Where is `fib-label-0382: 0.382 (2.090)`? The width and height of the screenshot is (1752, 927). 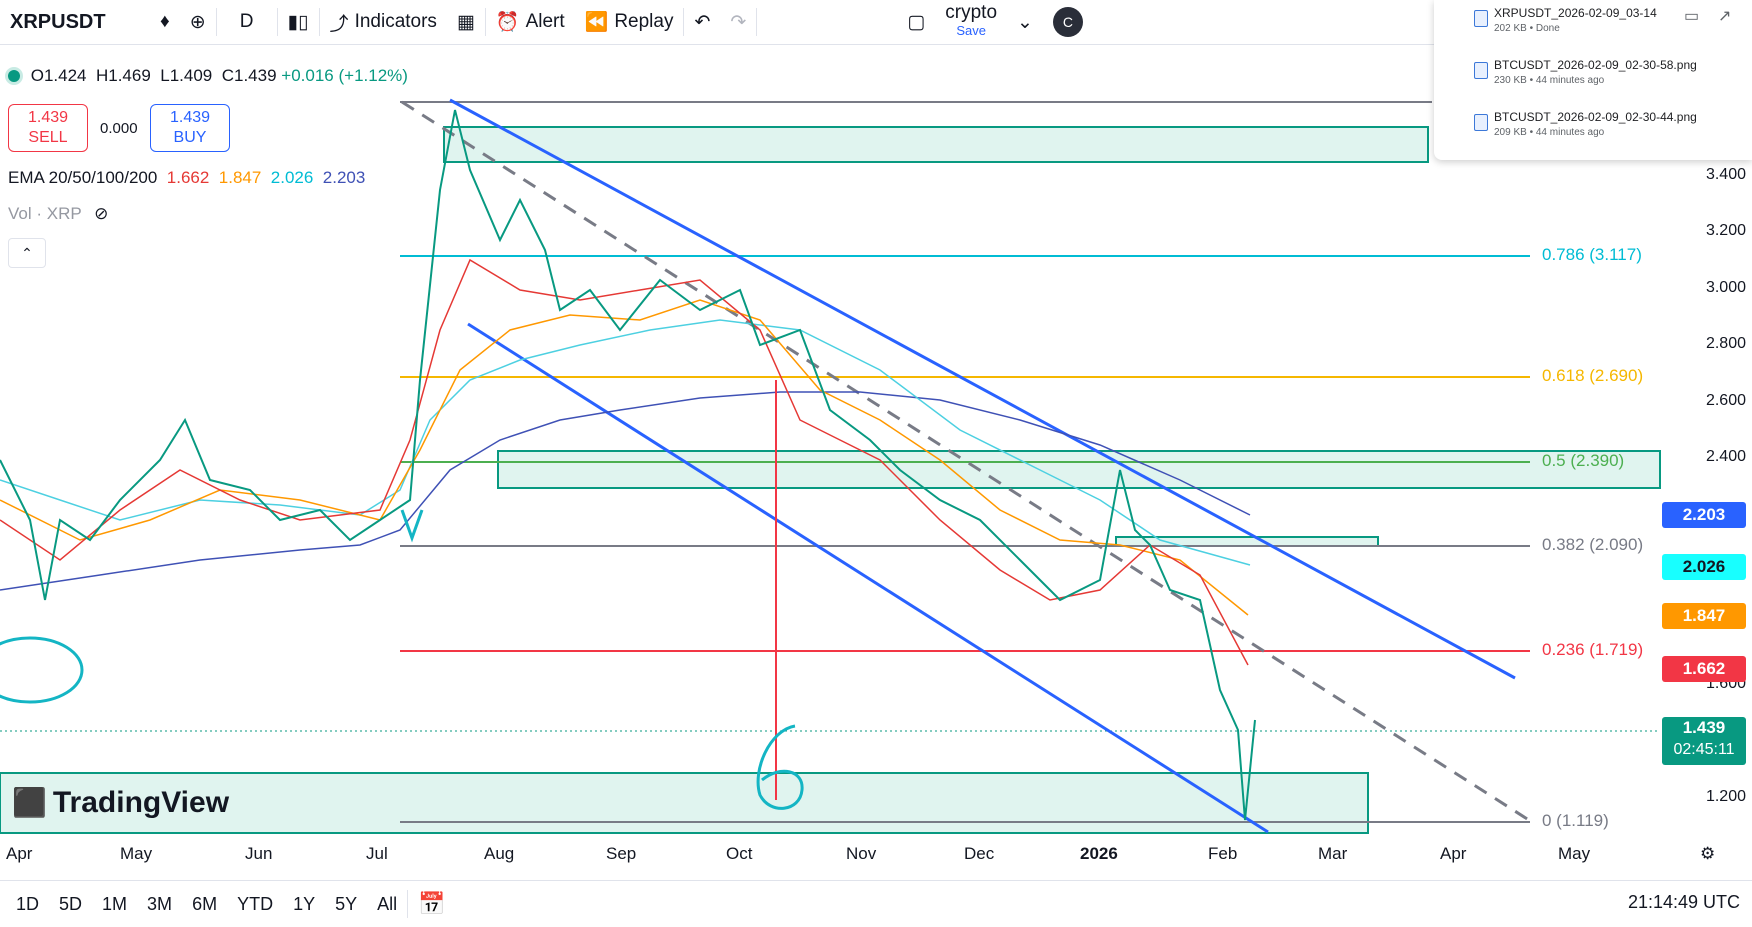 fib-label-0382: 0.382 (2.090) is located at coordinates (1593, 544).